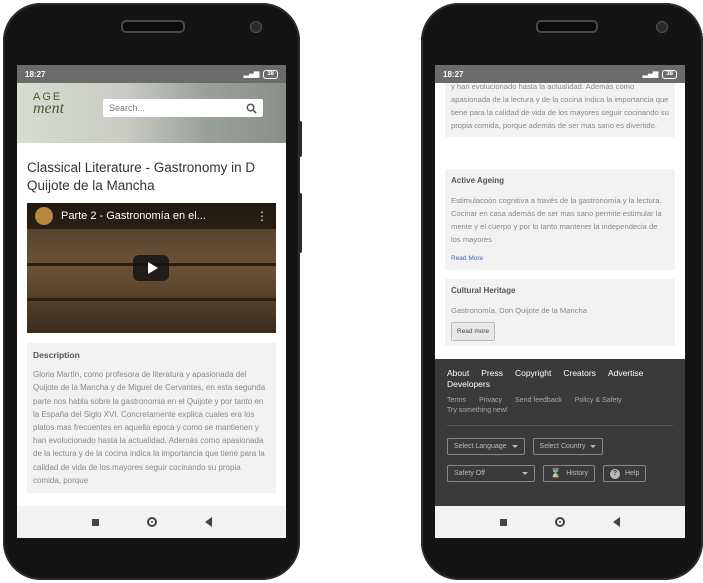 Image resolution: width=703 pixels, height=583 pixels. What do you see at coordinates (458, 373) in the screenshot?
I see `footer-link-about: About` at bounding box center [458, 373].